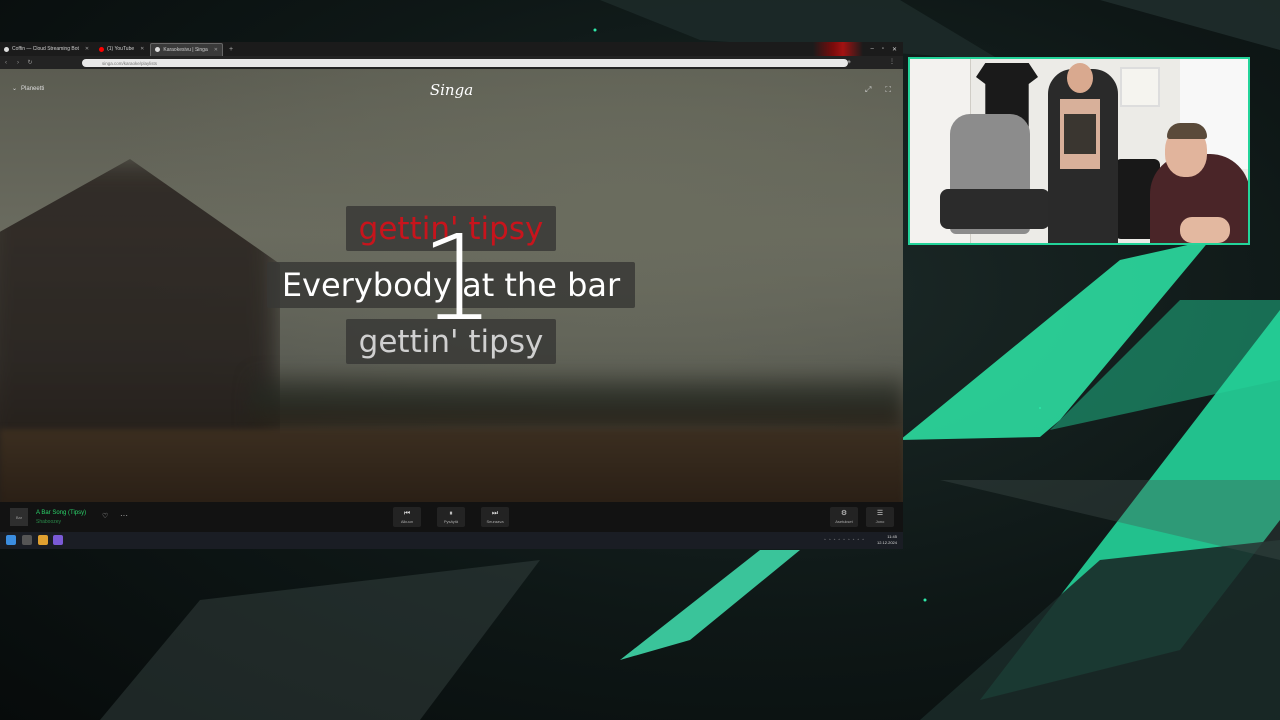  I want to click on browser-menu-icon: ⋮, so click(892, 61).